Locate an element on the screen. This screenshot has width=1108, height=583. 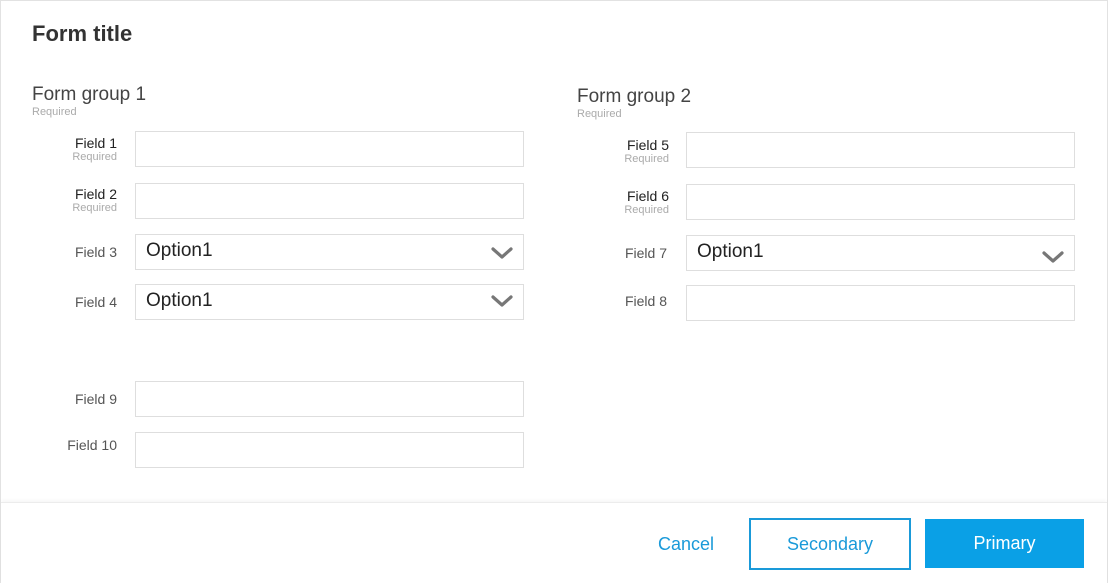
form-group-1-required: Required is located at coordinates (54, 112).